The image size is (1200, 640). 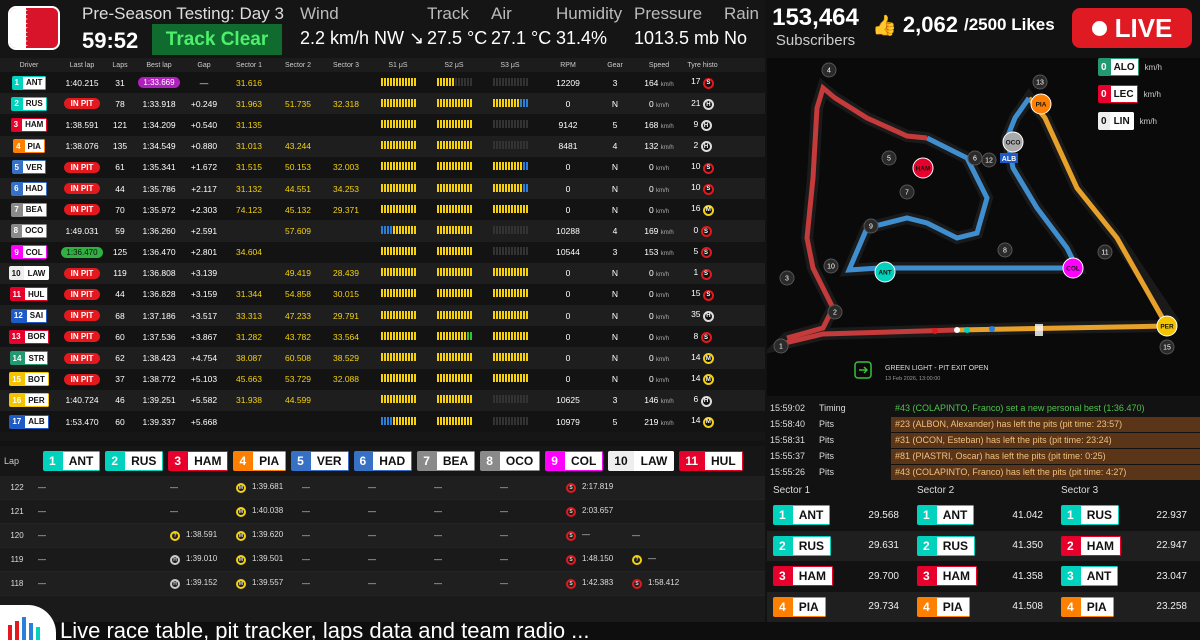 I want to click on tyre-history: 0 S, so click(x=702, y=231).